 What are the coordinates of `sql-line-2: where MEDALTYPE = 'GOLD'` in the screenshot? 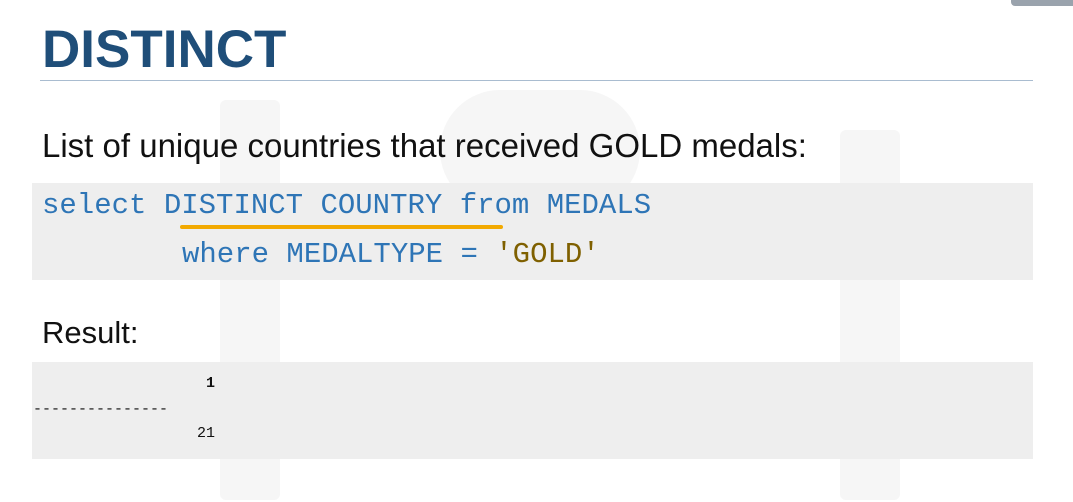 It's located at (391, 255).